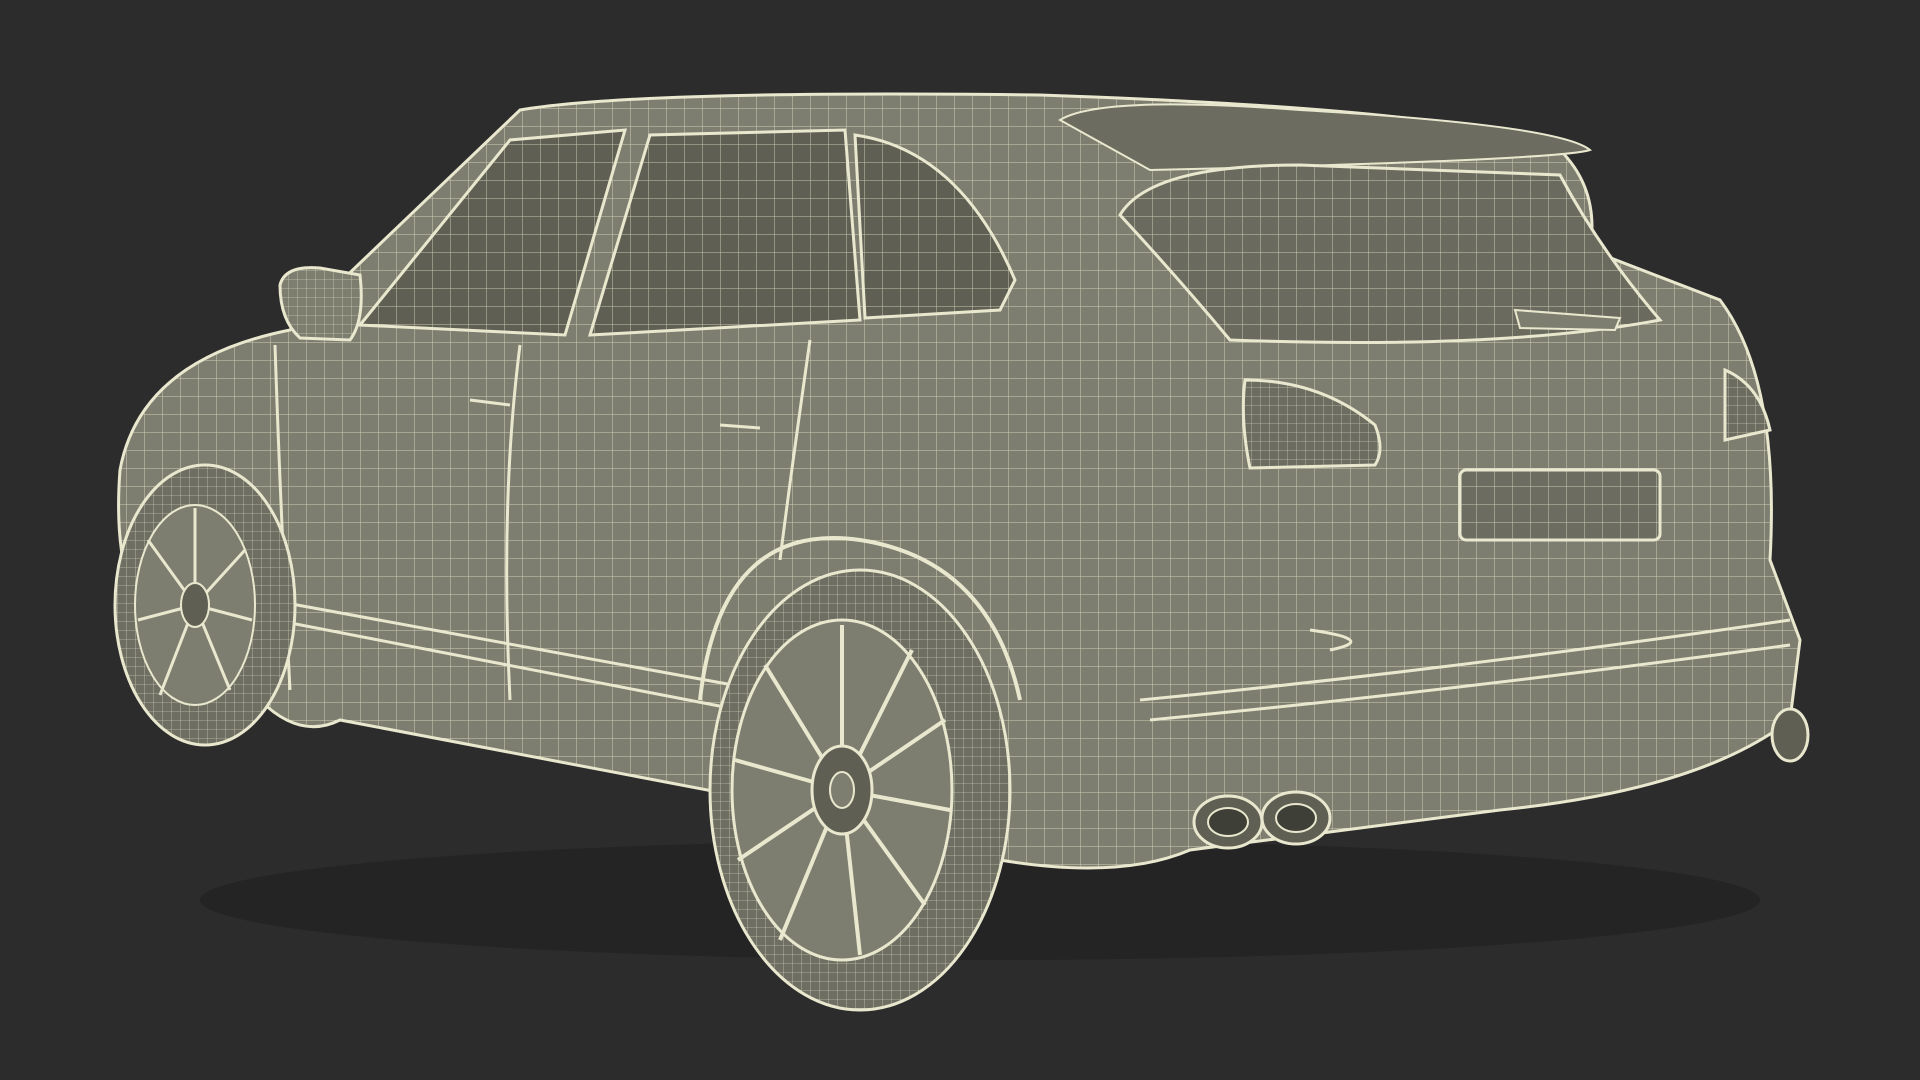 This screenshot has width=1920, height=1080. Describe the element at coordinates (686, 232) in the screenshot. I see `side-windows` at that location.